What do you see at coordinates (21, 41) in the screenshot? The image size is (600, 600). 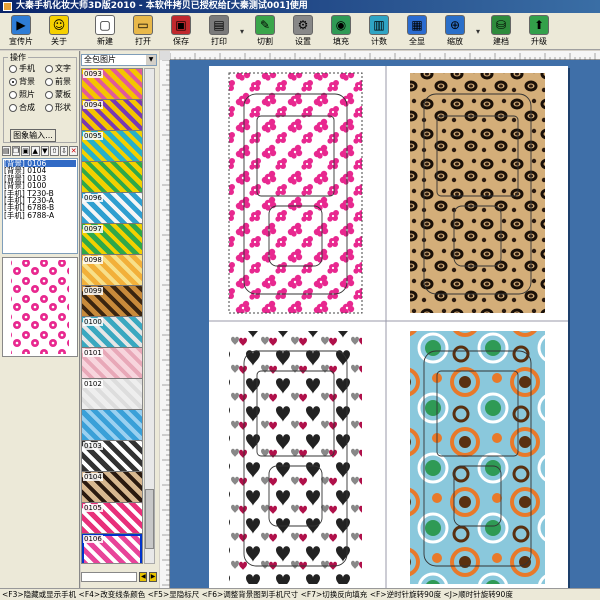 I see `toolbar-button-label: 宣传片` at bounding box center [21, 41].